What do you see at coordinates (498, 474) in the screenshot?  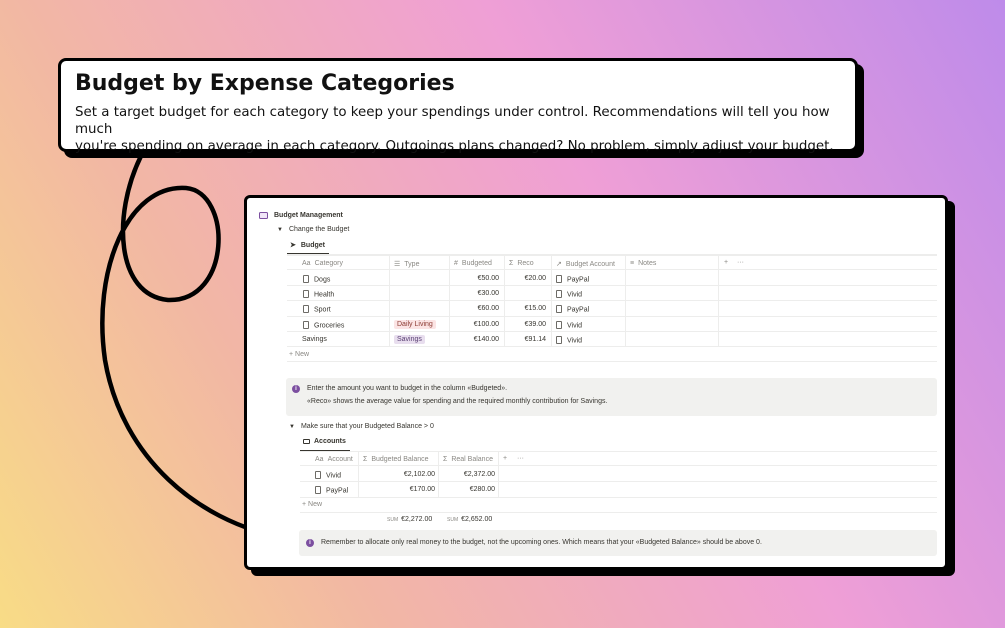 I see `grid-line` at bounding box center [498, 474].